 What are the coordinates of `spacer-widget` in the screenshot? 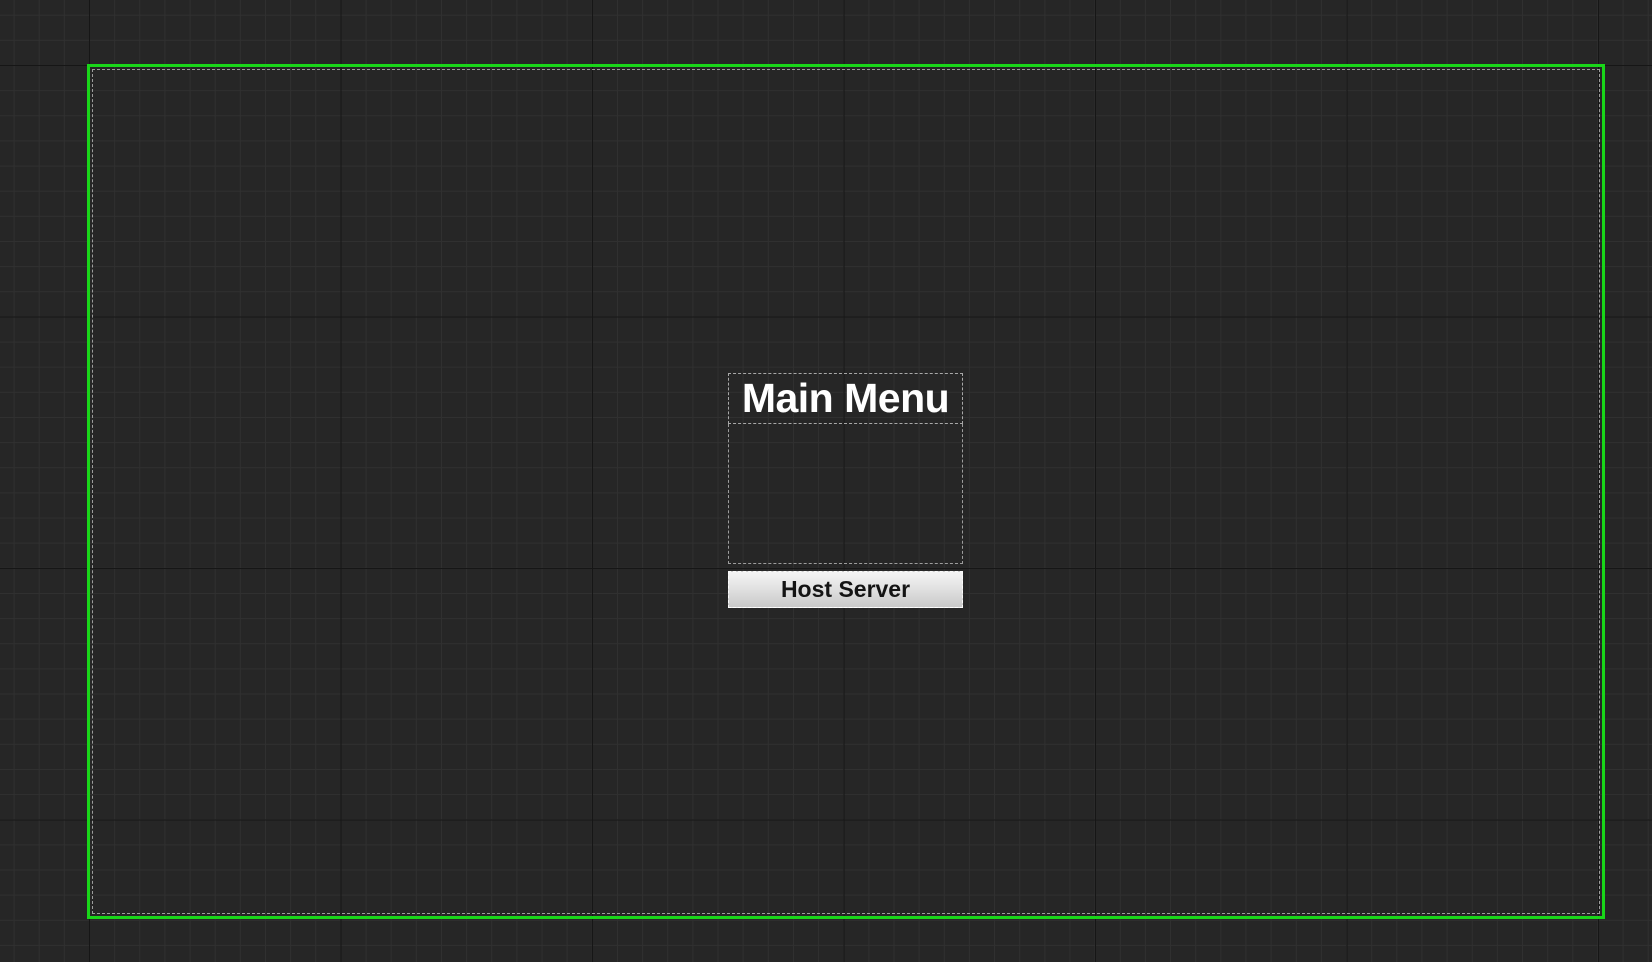 It's located at (845, 494).